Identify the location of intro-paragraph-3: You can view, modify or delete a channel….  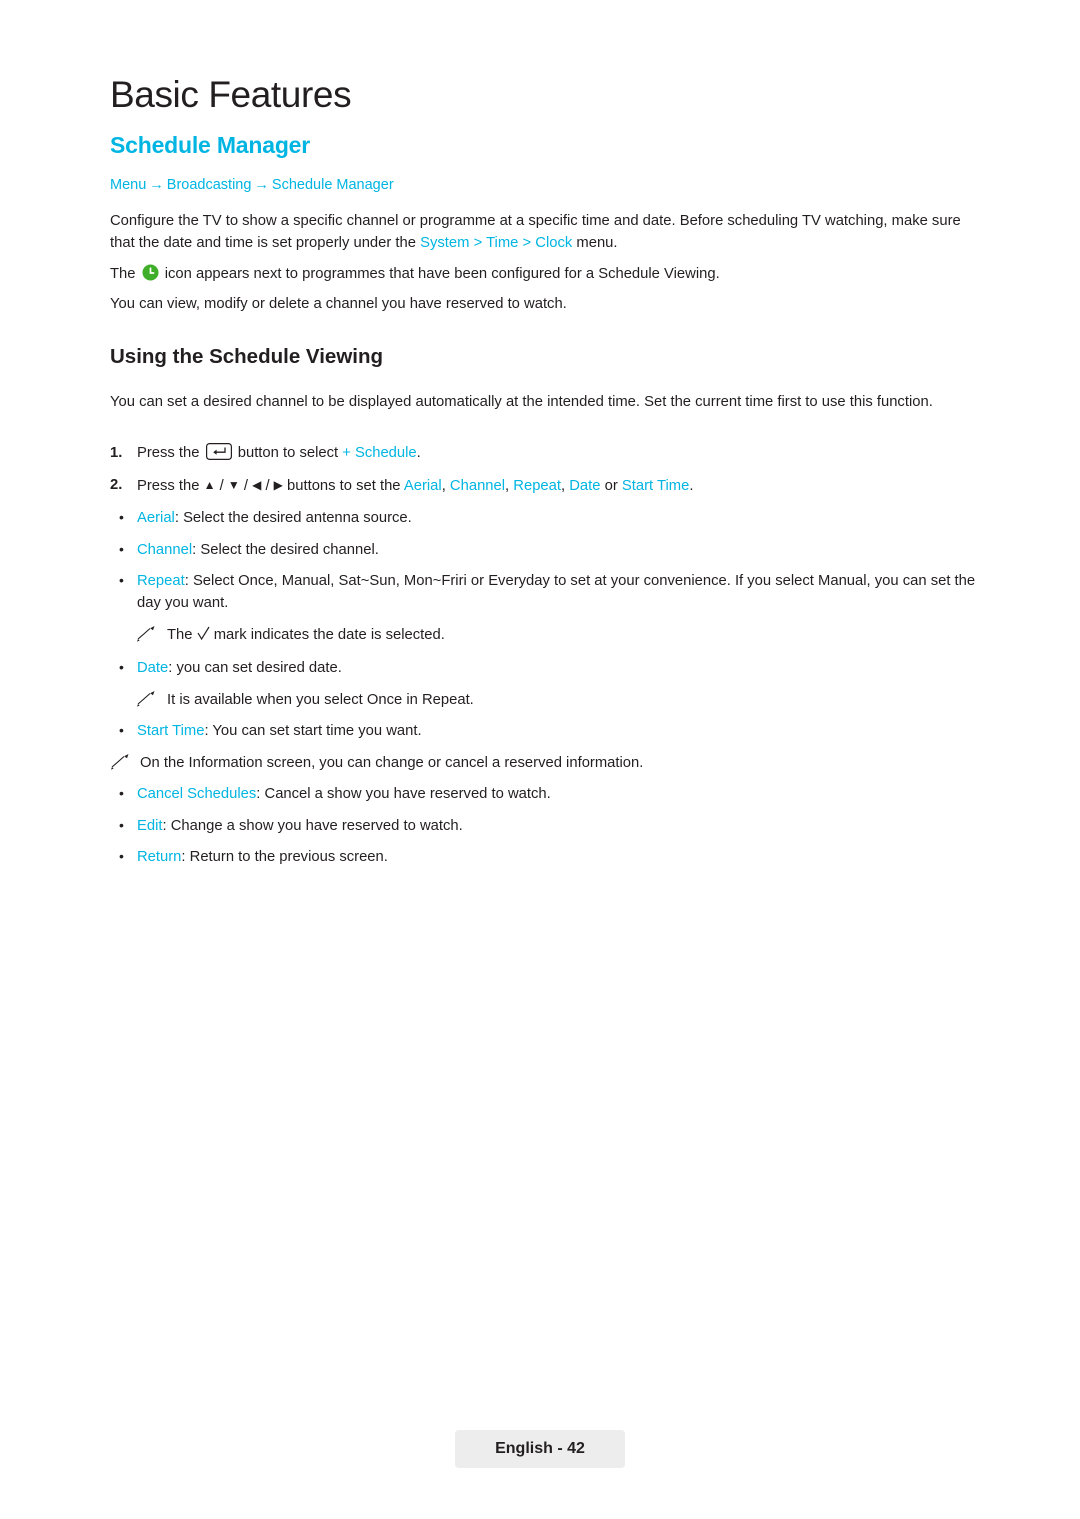
(338, 304).